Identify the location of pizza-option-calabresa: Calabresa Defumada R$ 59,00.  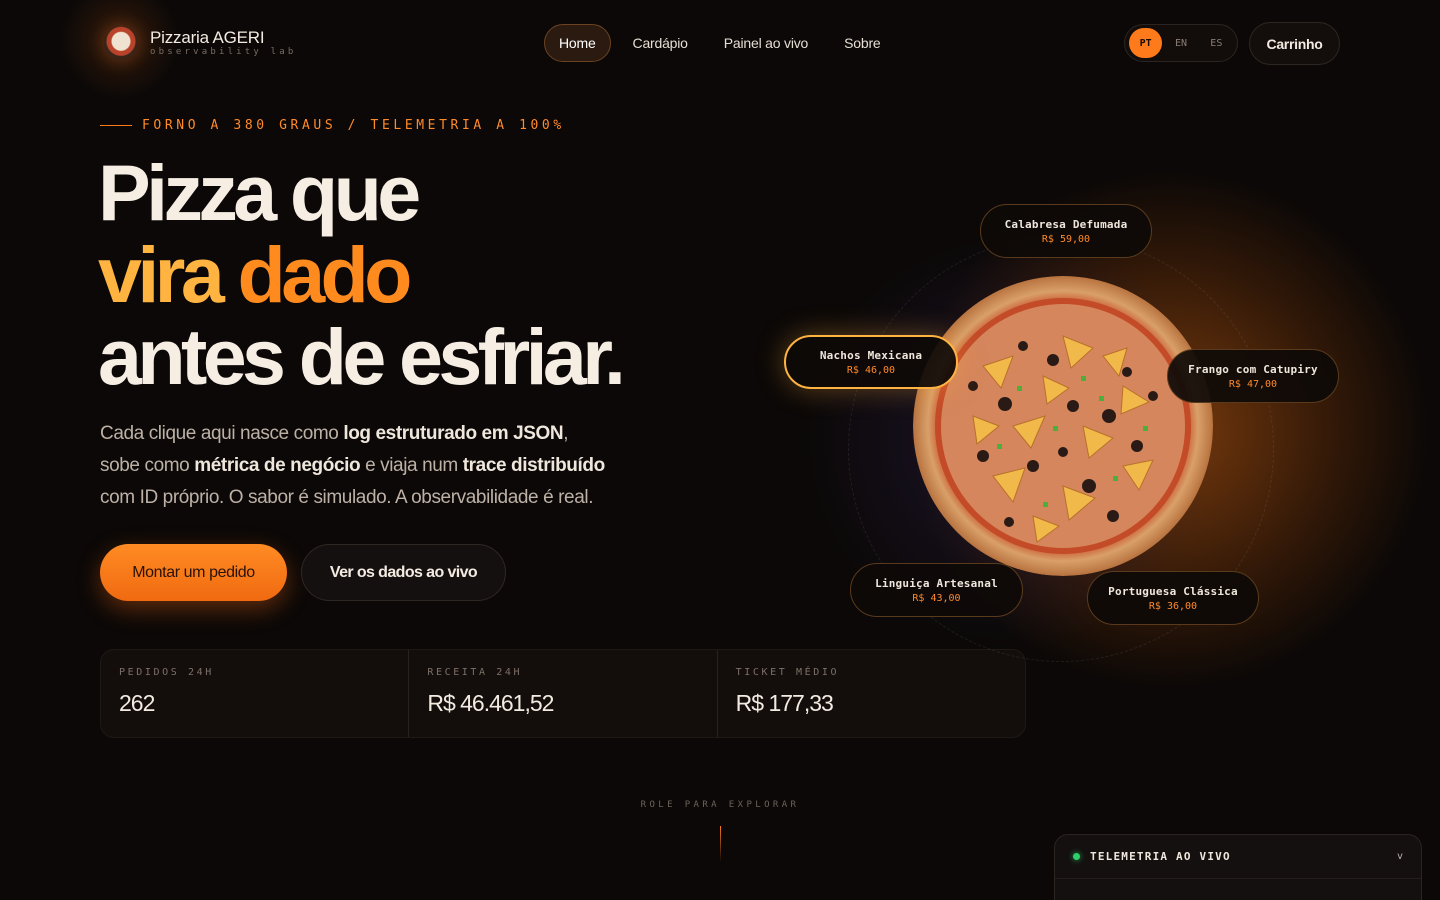
(1066, 231).